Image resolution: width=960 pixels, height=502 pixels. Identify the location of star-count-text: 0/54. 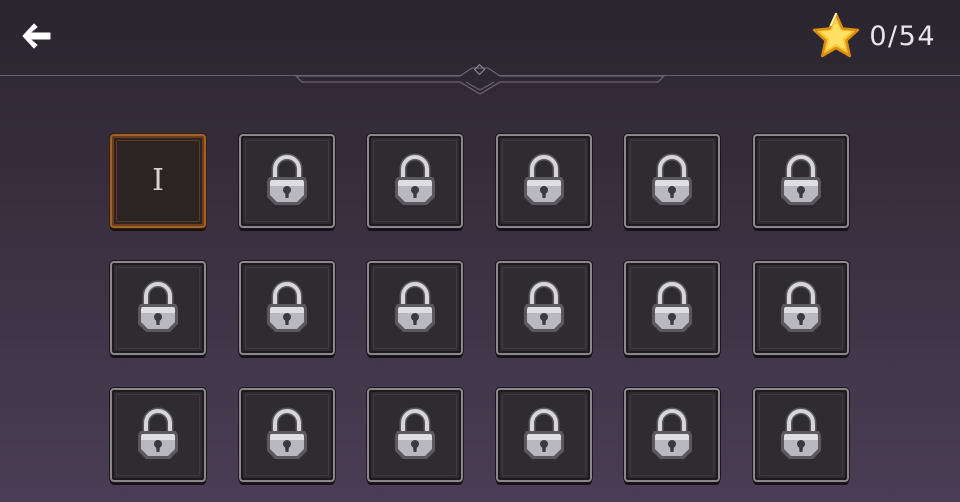
(902, 36).